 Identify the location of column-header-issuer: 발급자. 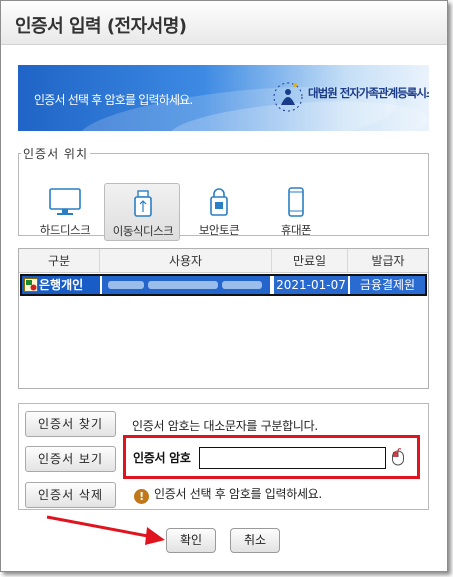
(387, 261).